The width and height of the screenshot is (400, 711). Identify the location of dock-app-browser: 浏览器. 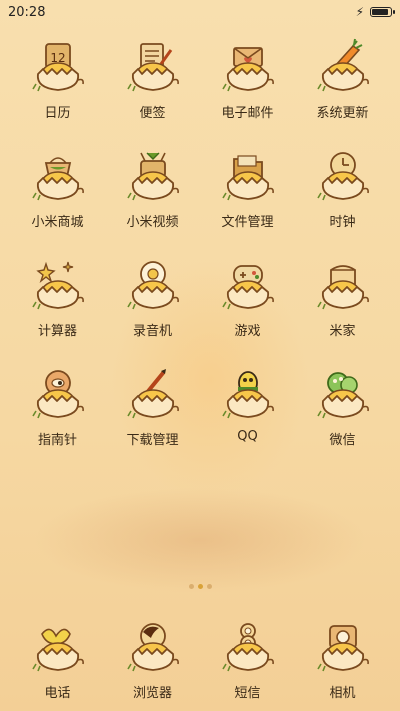
(152, 661).